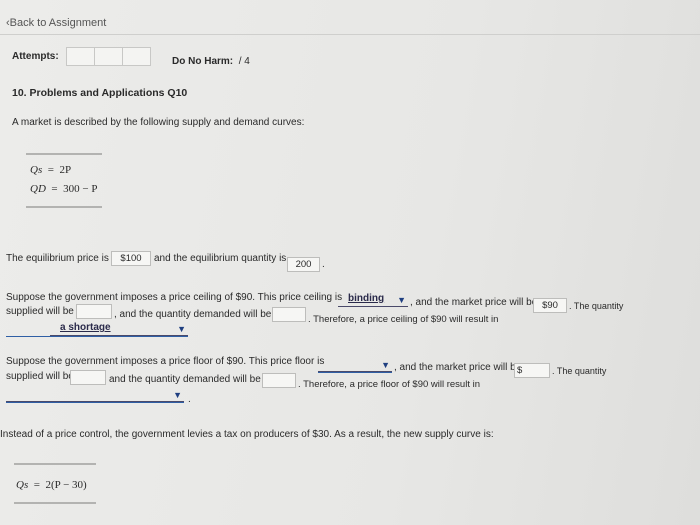 The width and height of the screenshot is (700, 525). What do you see at coordinates (355, 372) in the screenshot?
I see `floor-binding-underline` at bounding box center [355, 372].